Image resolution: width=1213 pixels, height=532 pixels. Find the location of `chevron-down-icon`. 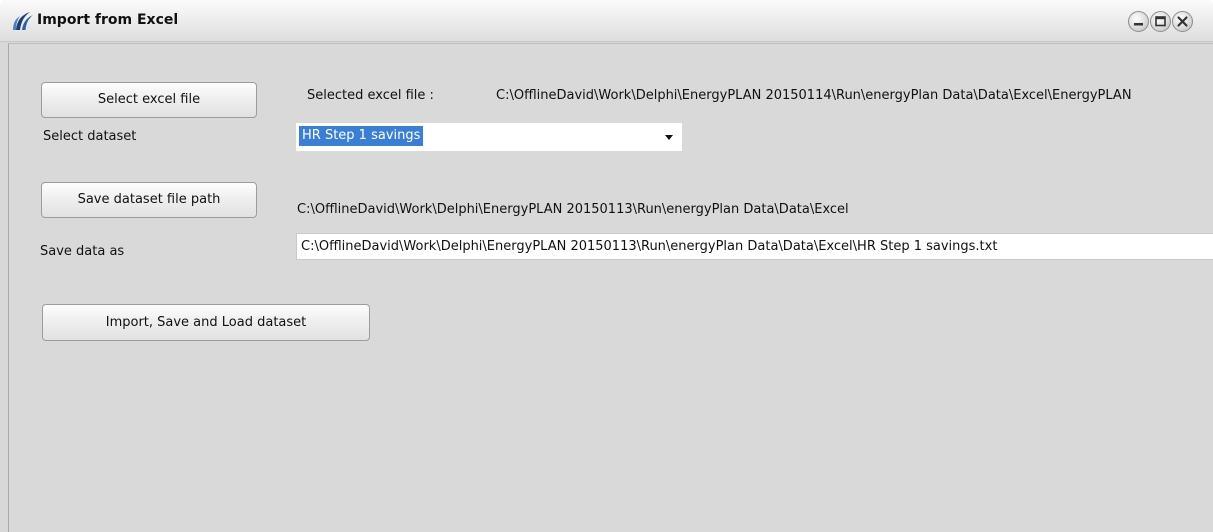

chevron-down-icon is located at coordinates (669, 137).